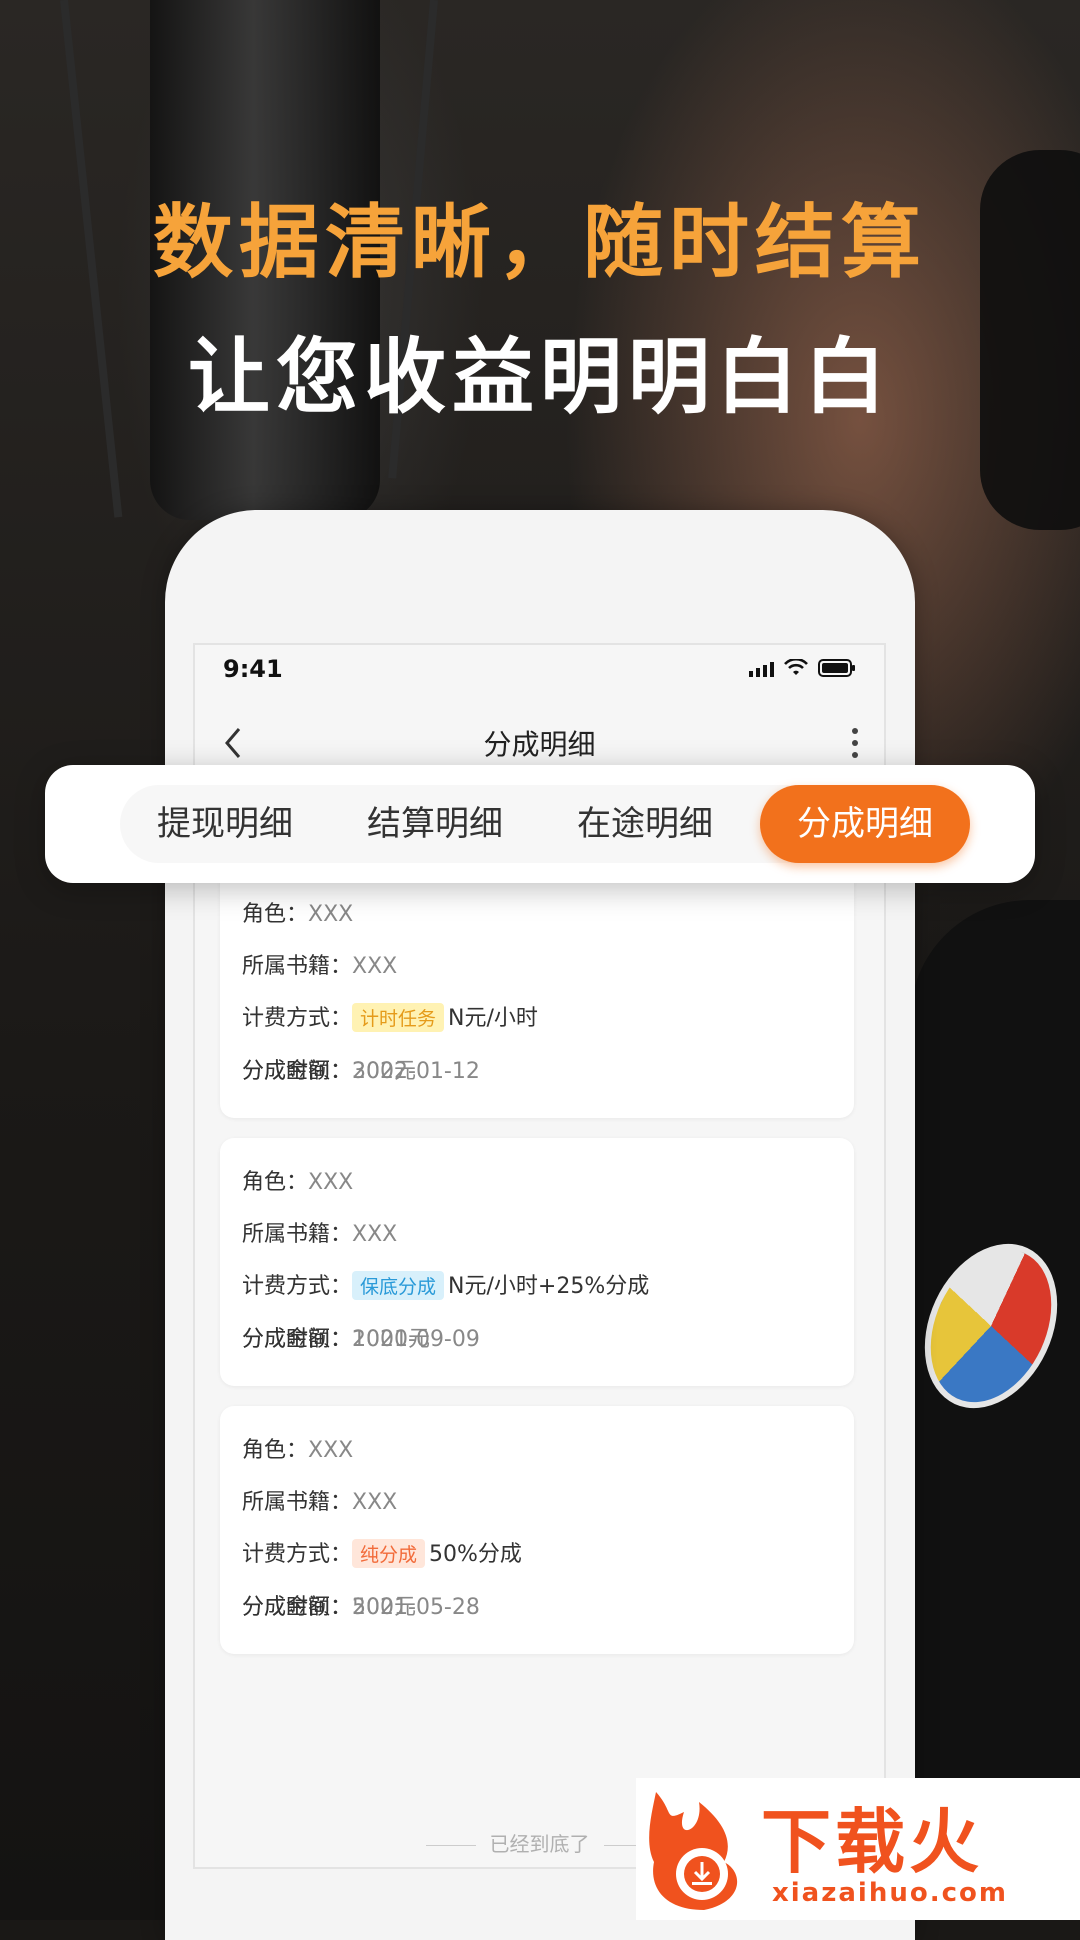 The width and height of the screenshot is (1080, 1940). Describe the element at coordinates (855, 743) in the screenshot. I see `more-options-icon` at that location.